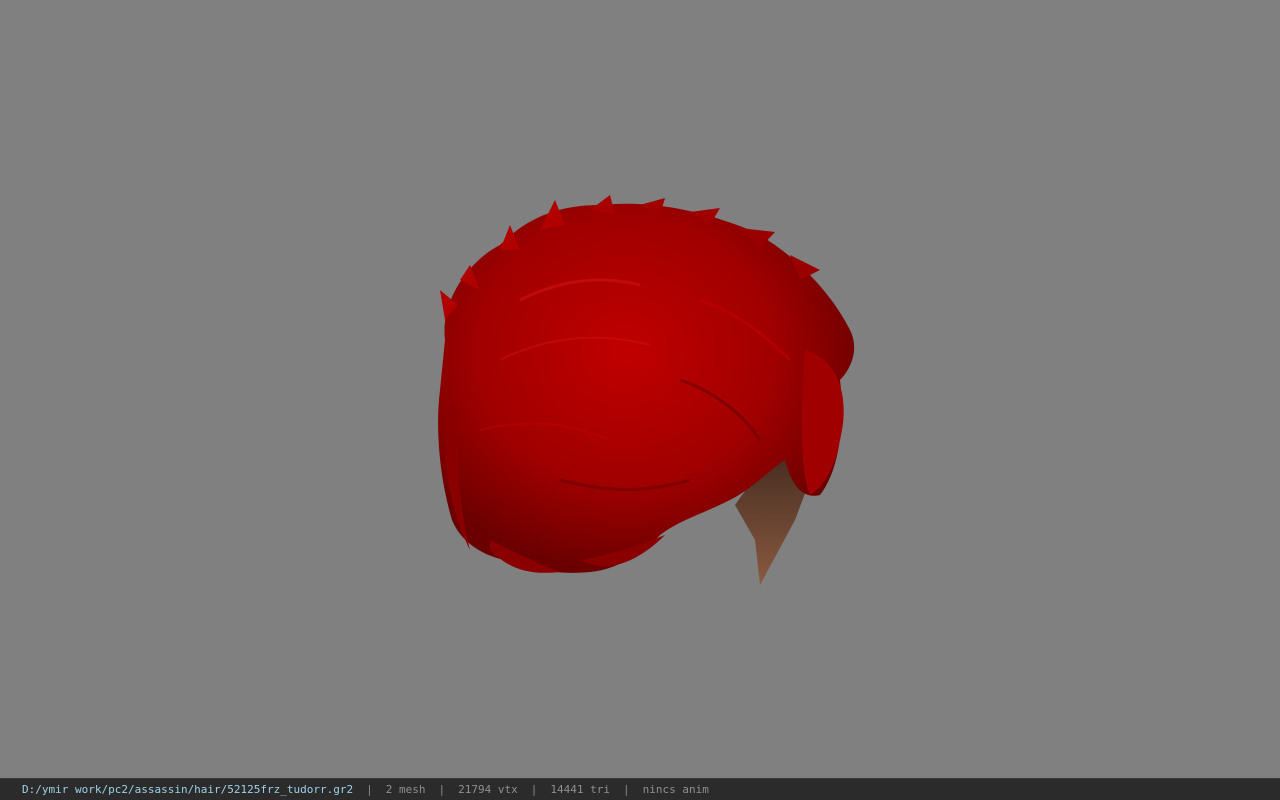 This screenshot has width=1280, height=800. Describe the element at coordinates (405, 789) in the screenshot. I see `mesh-count: 2 mesh` at that location.